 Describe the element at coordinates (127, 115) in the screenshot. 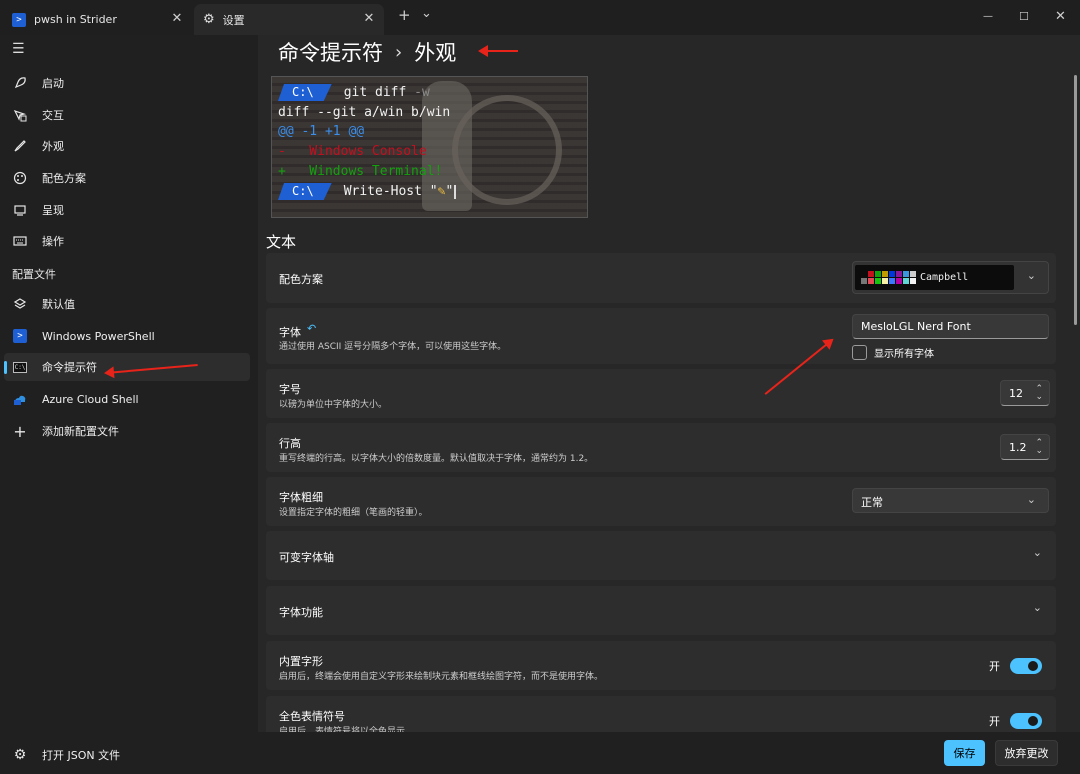

I see `sidebar-item-interaction: 交互` at that location.